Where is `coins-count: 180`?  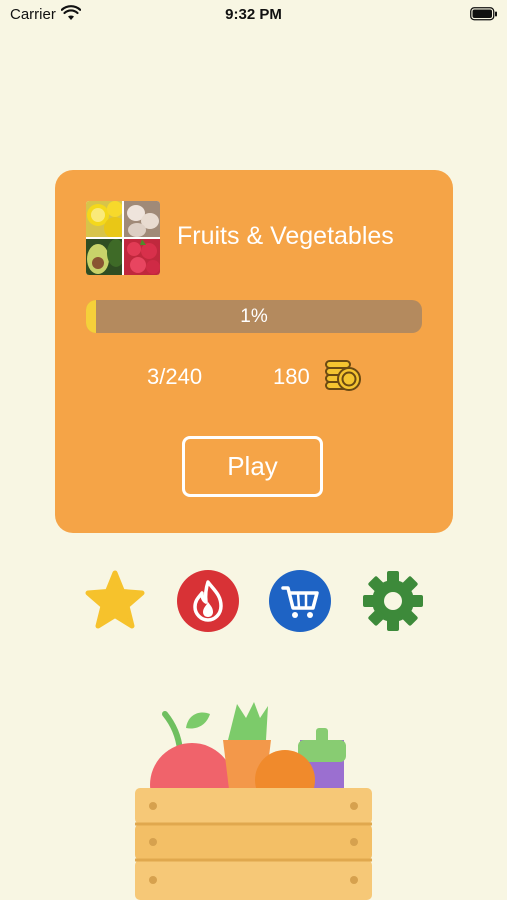 coins-count: 180 is located at coordinates (291, 376).